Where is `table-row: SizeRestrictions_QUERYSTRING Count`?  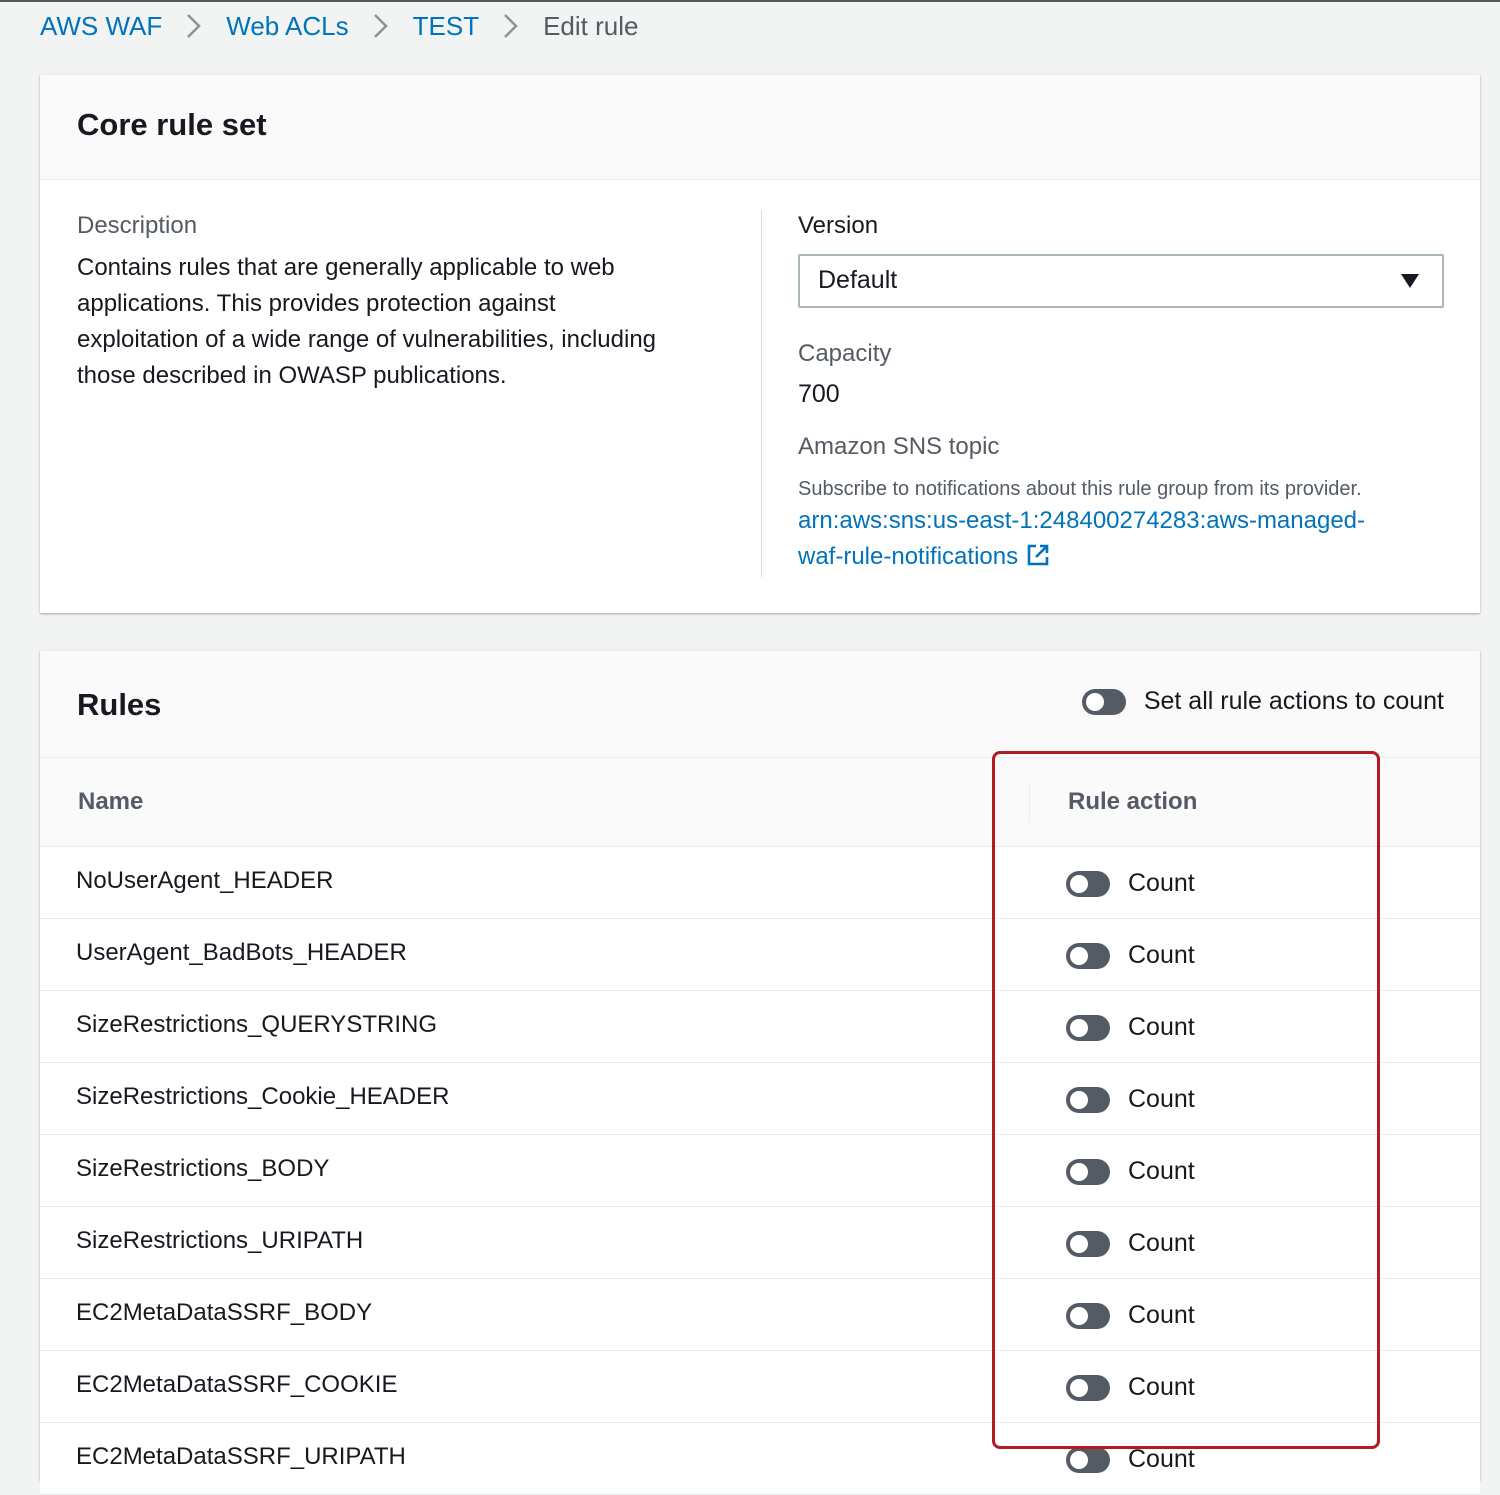
table-row: SizeRestrictions_QUERYSTRING Count is located at coordinates (760, 1027).